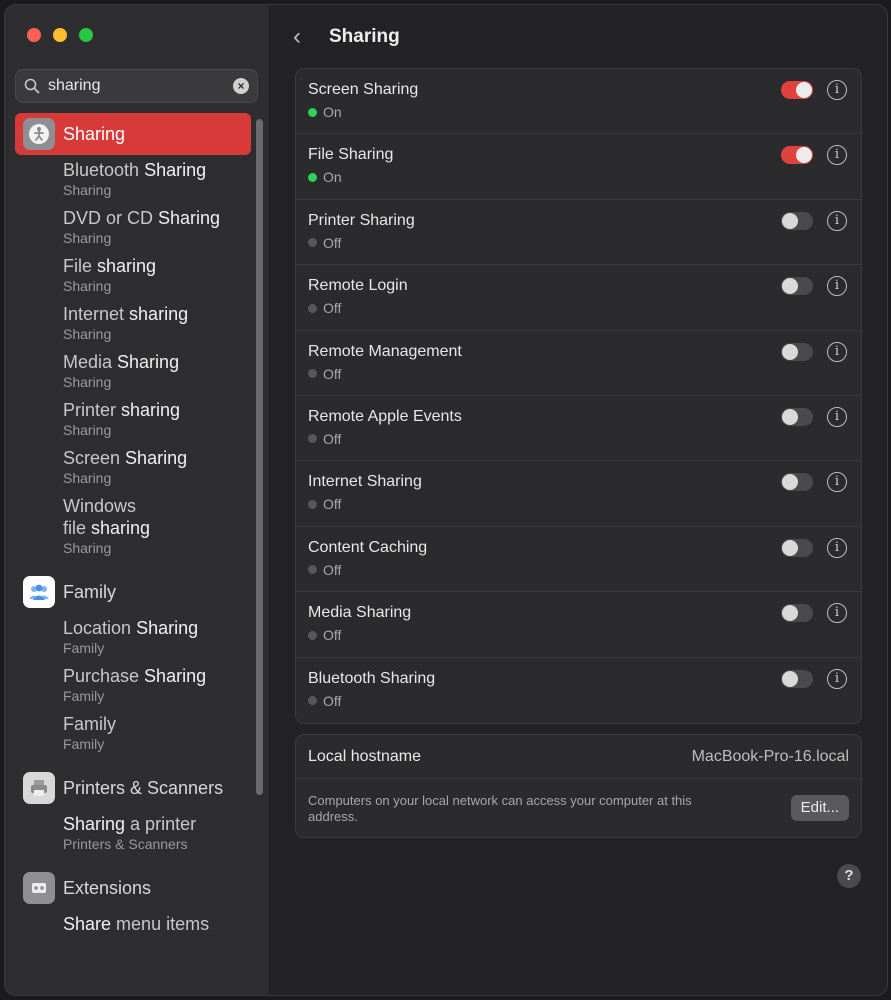 The height and width of the screenshot is (1000, 891). Describe the element at coordinates (125, 844) in the screenshot. I see `sidebar-result-caption: Printers & Scanners` at that location.